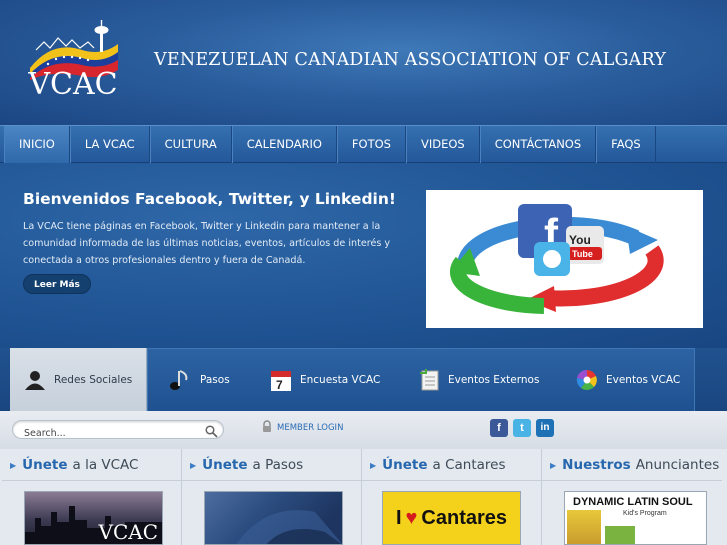 This screenshot has width=727, height=545. Describe the element at coordinates (92, 465) in the screenshot. I see `promo-heading: ▶ Únete a la VCAC` at that location.